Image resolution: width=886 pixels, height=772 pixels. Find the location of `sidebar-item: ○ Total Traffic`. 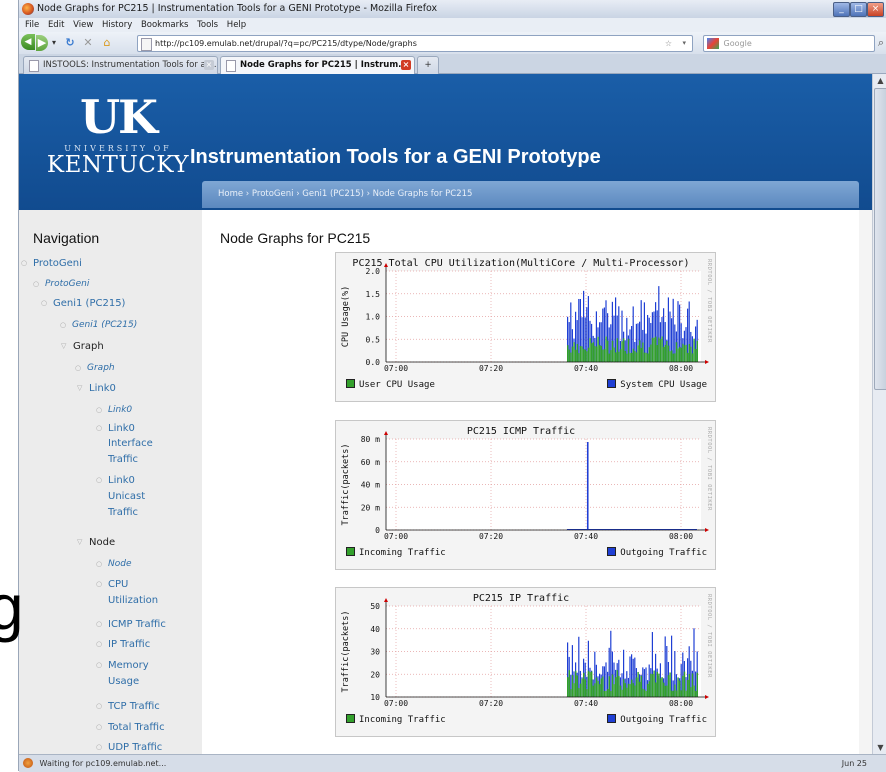

sidebar-item: ○ Total Traffic is located at coordinates (130, 727).